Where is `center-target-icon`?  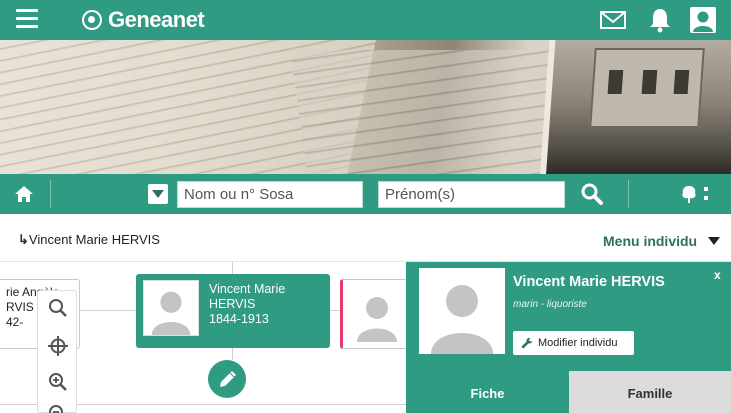 center-target-icon is located at coordinates (58, 346).